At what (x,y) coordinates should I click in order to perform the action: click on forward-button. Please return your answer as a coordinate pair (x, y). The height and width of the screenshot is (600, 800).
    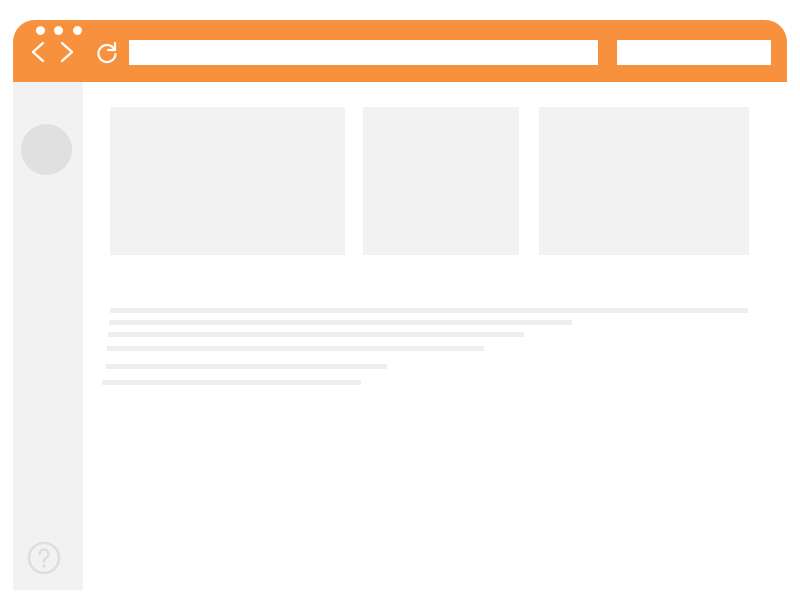
    Looking at the image, I should click on (66, 52).